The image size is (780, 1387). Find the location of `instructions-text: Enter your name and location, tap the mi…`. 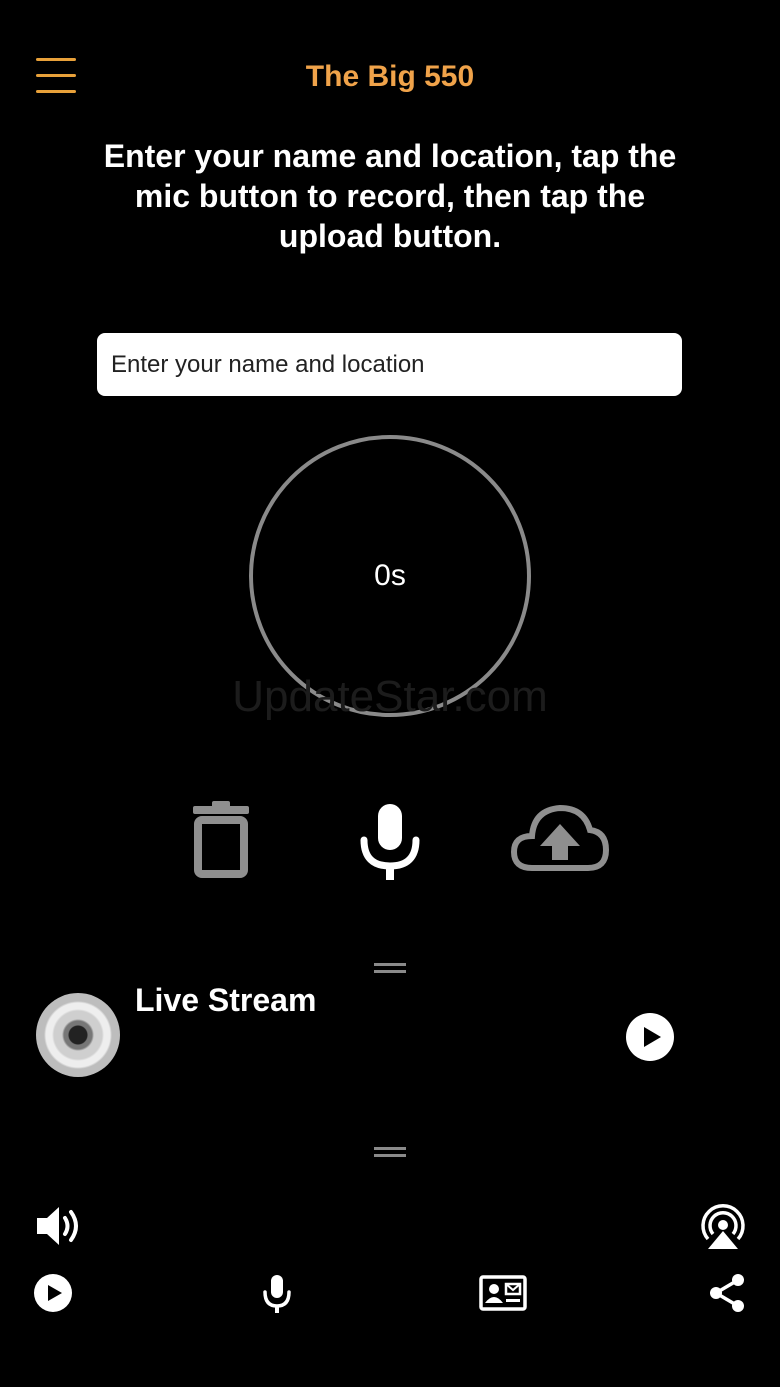

instructions-text: Enter your name and location, tap the mi… is located at coordinates (390, 196).